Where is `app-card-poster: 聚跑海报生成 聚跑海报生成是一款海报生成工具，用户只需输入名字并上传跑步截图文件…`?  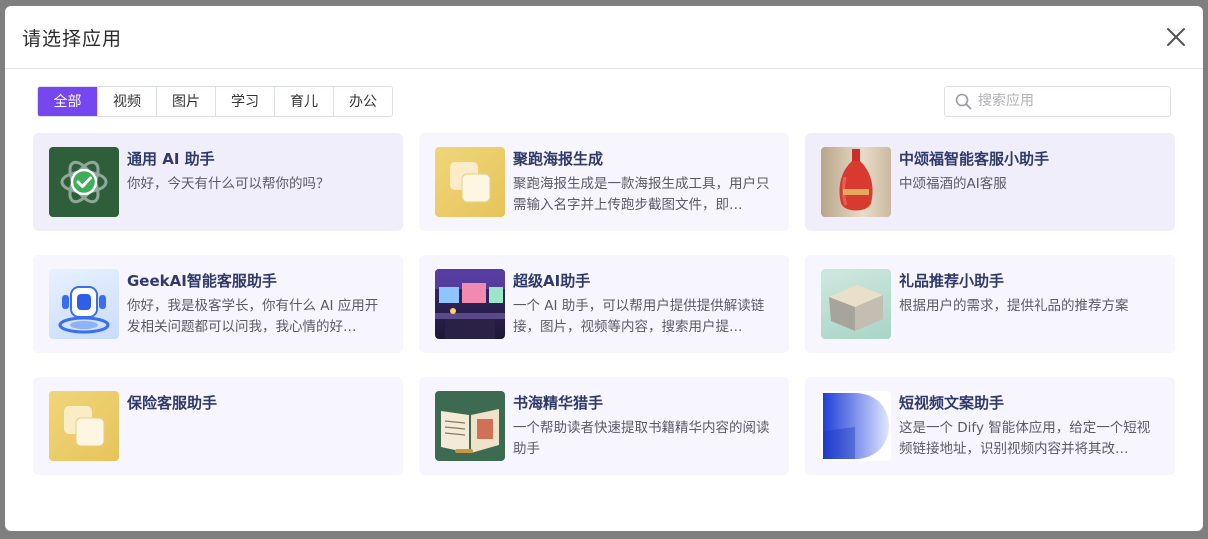
app-card-poster: 聚跑海报生成 聚跑海报生成是一款海报生成工具，用户只需输入名字并上传跑步截图文件… is located at coordinates (604, 182).